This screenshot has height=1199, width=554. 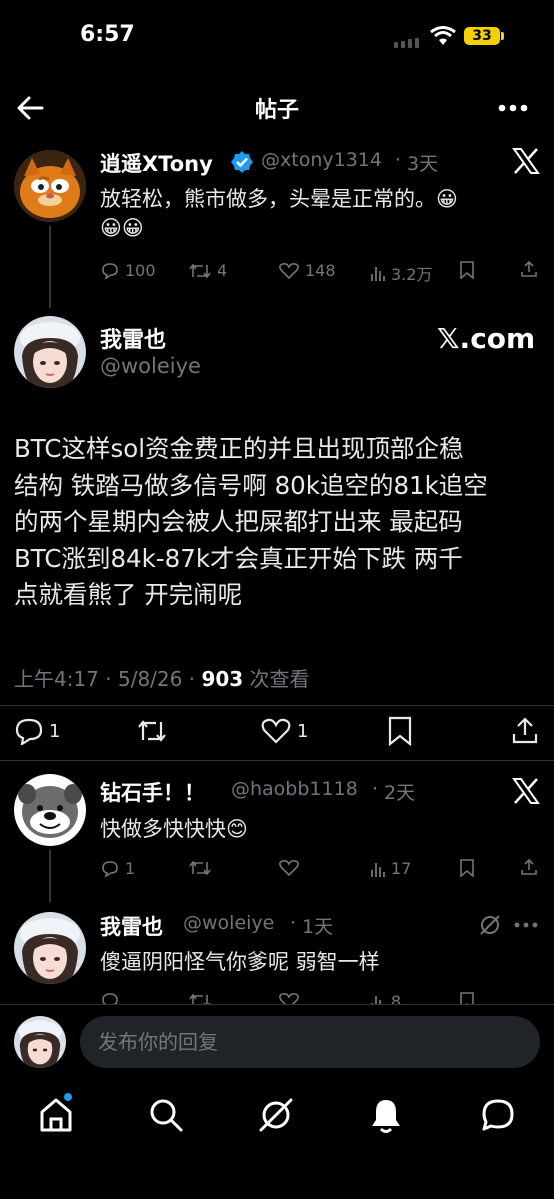 What do you see at coordinates (412, 274) in the screenshot?
I see `view-count: 3.2万` at bounding box center [412, 274].